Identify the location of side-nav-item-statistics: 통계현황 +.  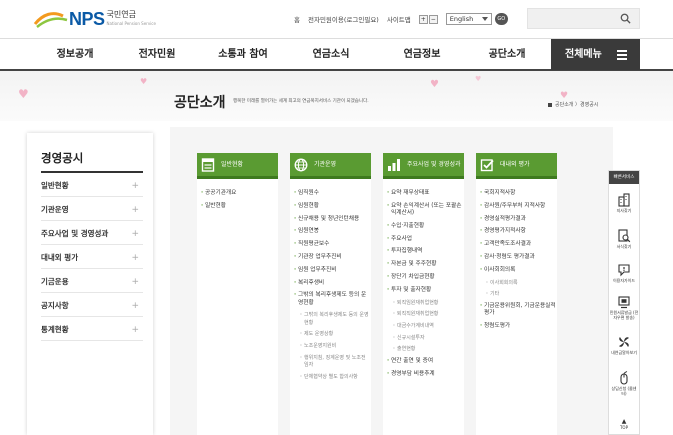
(92, 330).